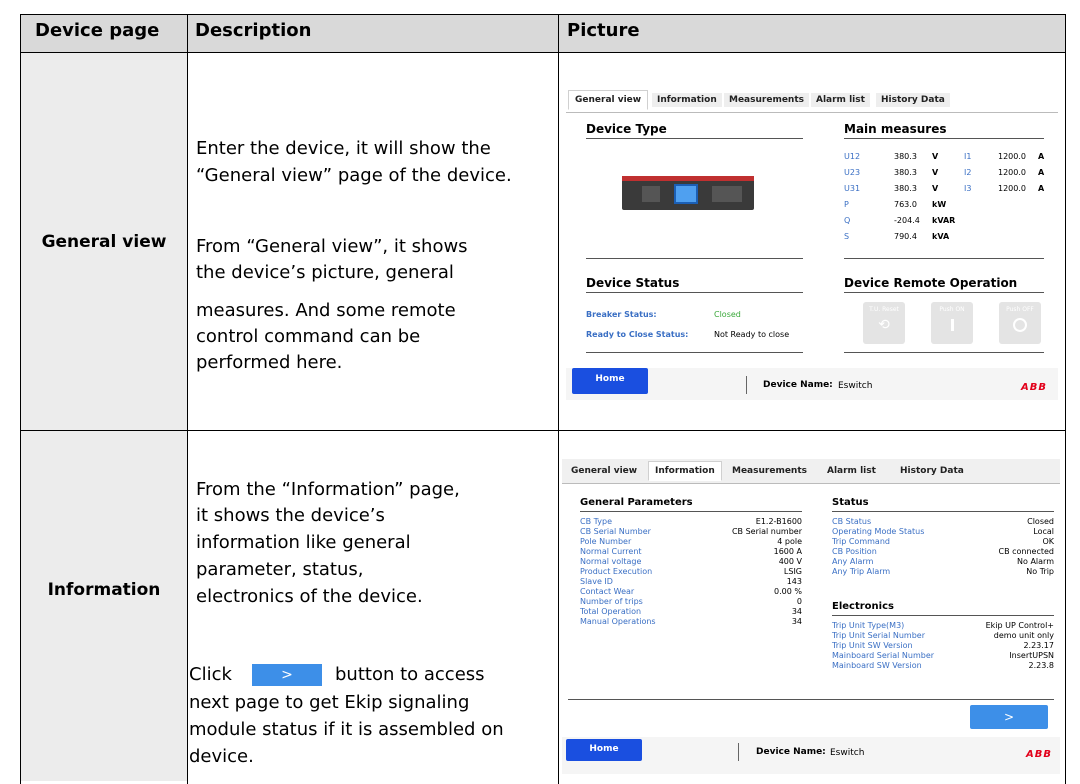 Image resolution: width=1080 pixels, height=784 pixels. I want to click on measure-label: Q, so click(847, 220).